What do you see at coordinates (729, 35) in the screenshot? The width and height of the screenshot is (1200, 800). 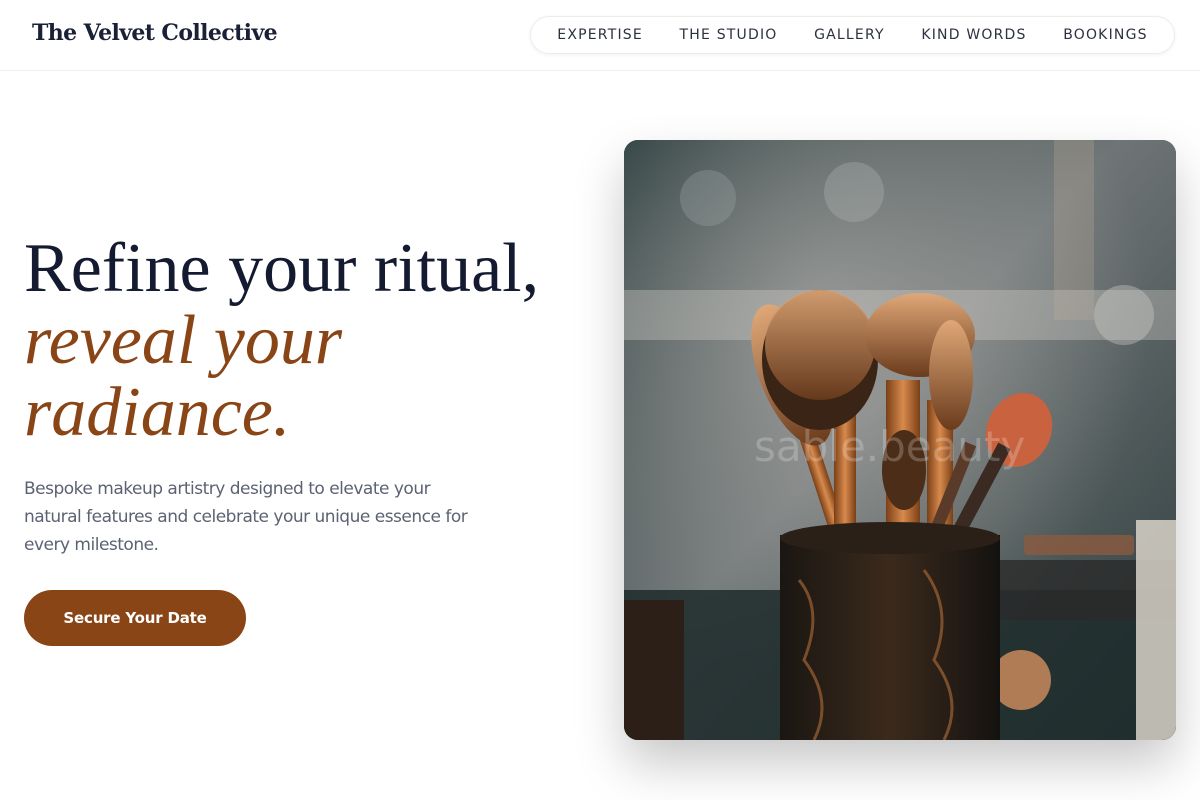 I see `nav-item-the-studio: THE STUDIO` at bounding box center [729, 35].